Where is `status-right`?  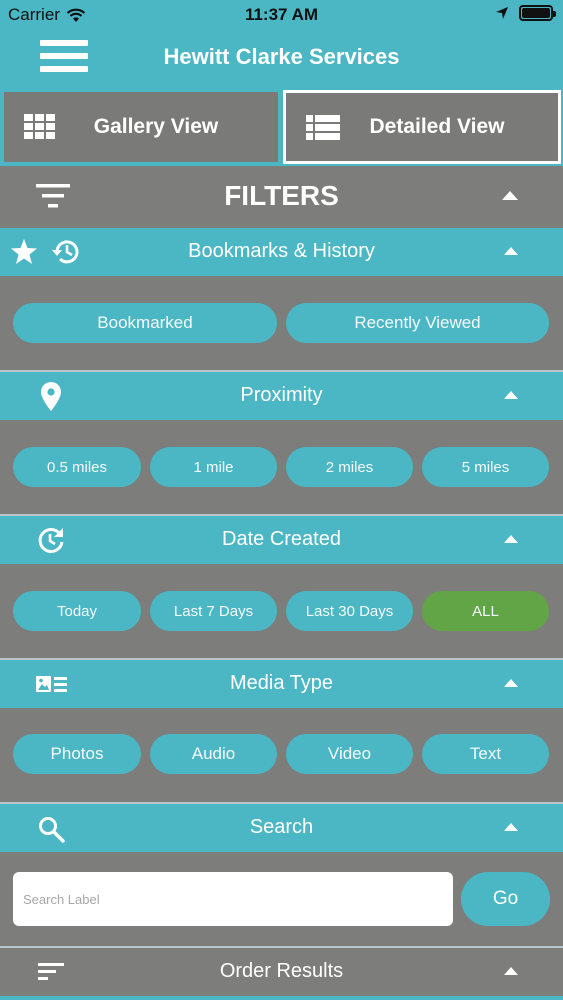
status-right is located at coordinates (525, 13).